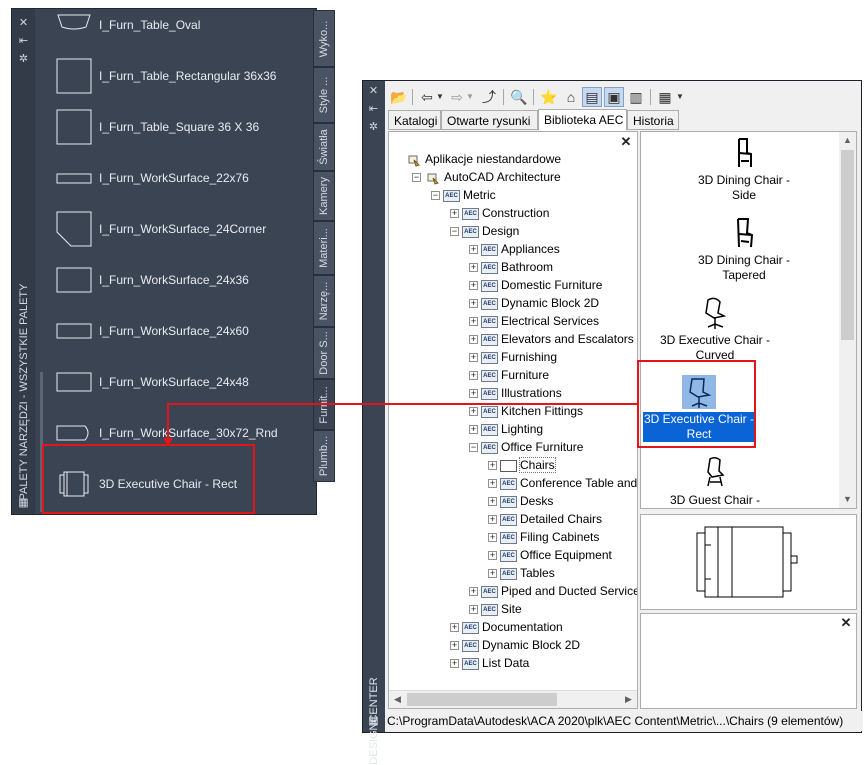 The height and width of the screenshot is (765, 866). What do you see at coordinates (653, 120) in the screenshot?
I see `tab-historia: Historia` at bounding box center [653, 120].